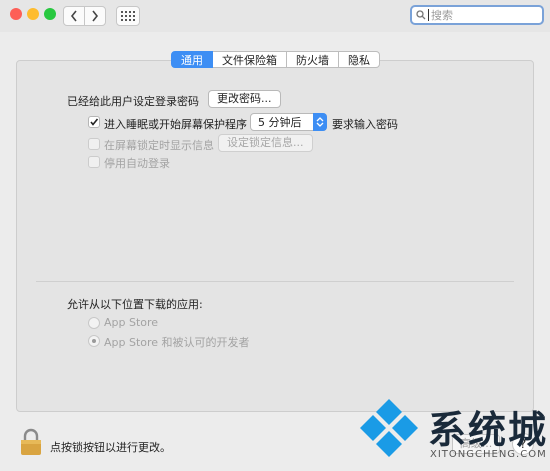 Image resolution: width=550 pixels, height=471 pixels. What do you see at coordinates (94, 162) in the screenshot?
I see `disable-autologin-checkbox` at bounding box center [94, 162].